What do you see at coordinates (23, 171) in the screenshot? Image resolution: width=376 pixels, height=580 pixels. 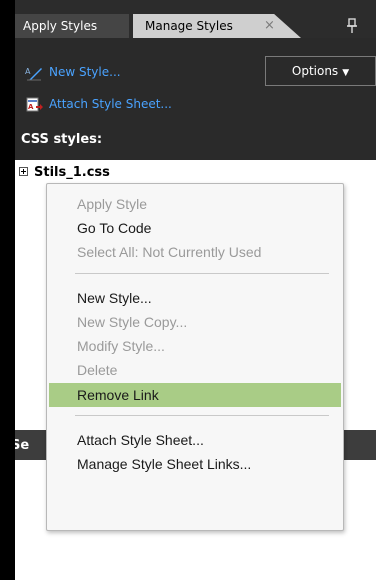 I see `expand-plus-icon` at bounding box center [23, 171].